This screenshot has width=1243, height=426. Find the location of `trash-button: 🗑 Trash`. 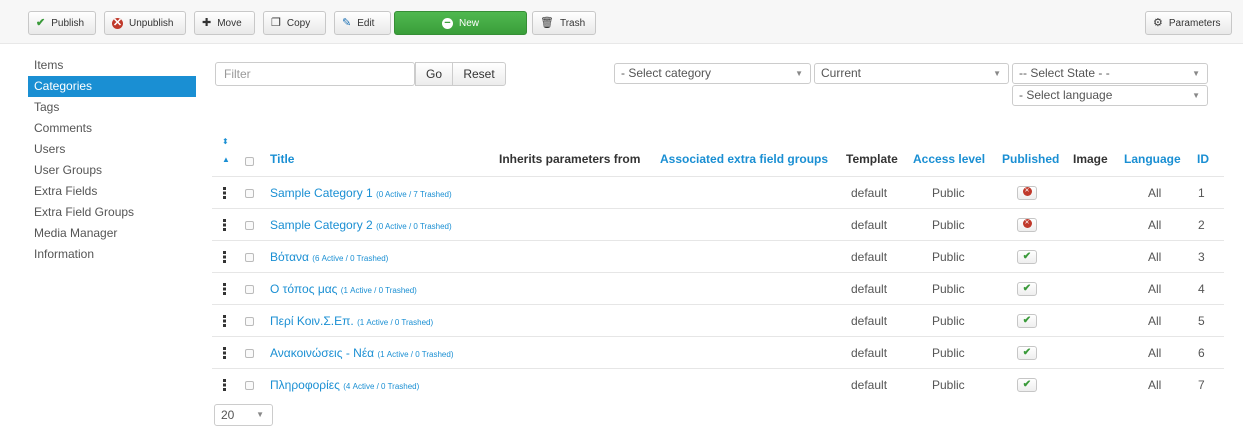

trash-button: 🗑 Trash is located at coordinates (564, 23).